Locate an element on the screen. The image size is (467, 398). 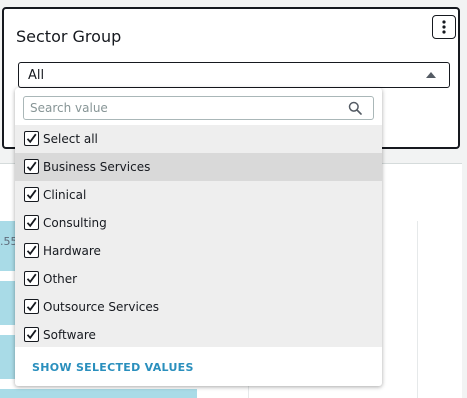
search-box is located at coordinates (198, 108).